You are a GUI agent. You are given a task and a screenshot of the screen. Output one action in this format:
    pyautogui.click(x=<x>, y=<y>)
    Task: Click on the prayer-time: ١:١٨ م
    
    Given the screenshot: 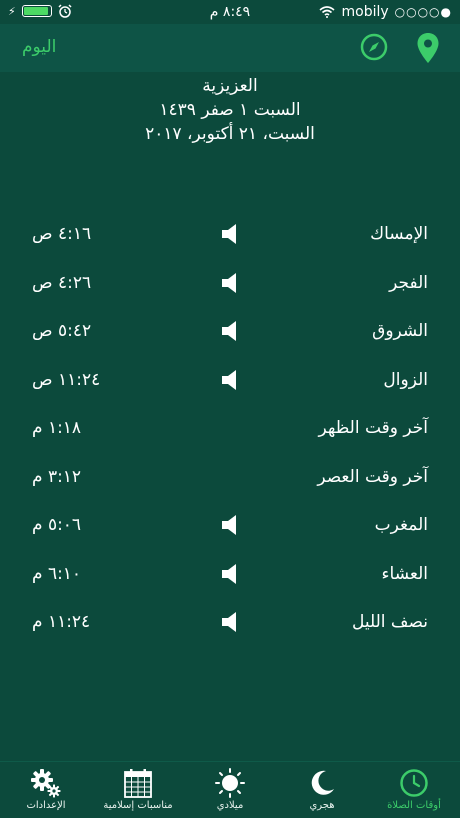 What is the action you would take?
    pyautogui.click(x=57, y=428)
    